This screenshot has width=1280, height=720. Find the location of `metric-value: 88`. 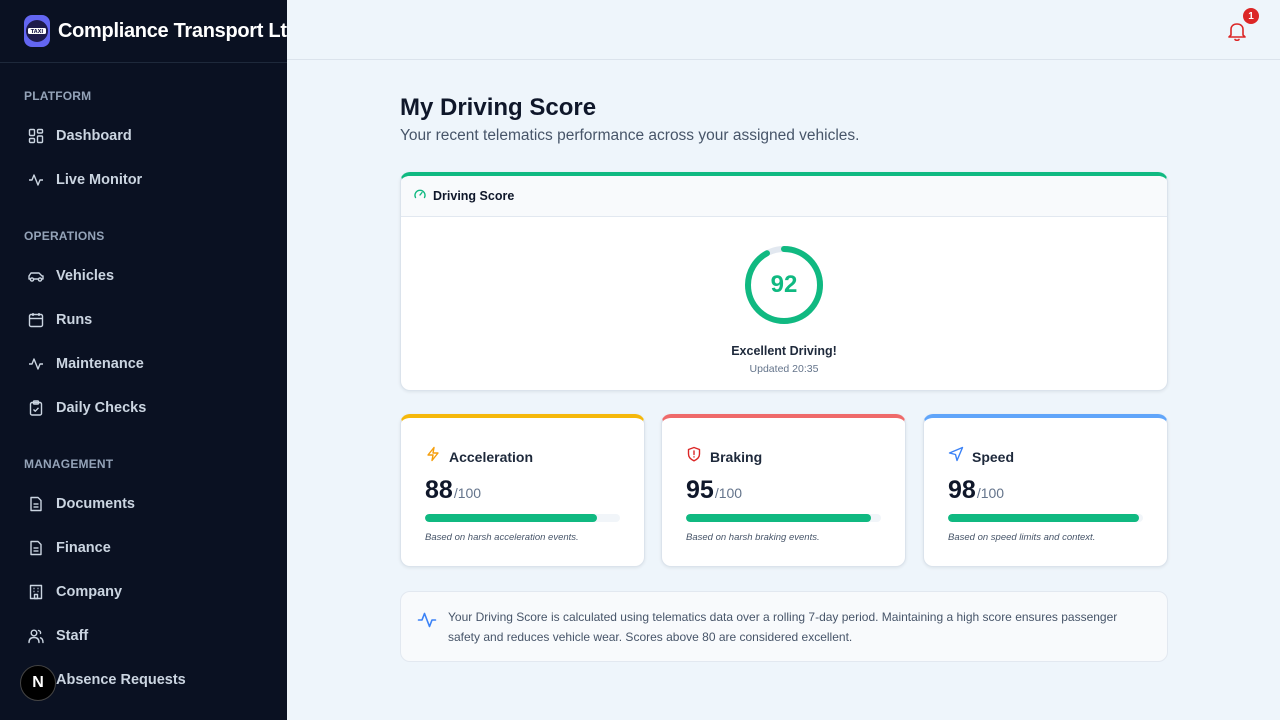

metric-value: 88 is located at coordinates (439, 490).